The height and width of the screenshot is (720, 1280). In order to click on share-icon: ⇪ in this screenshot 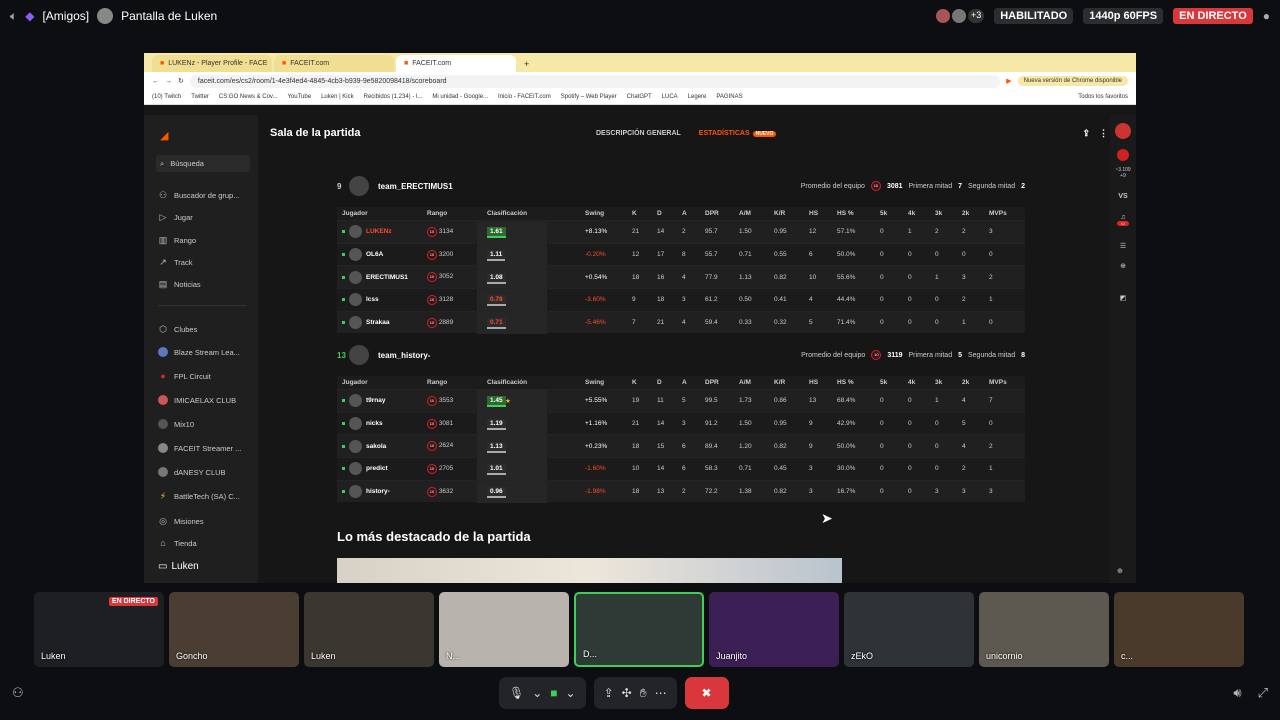, I will do `click(1086, 133)`.